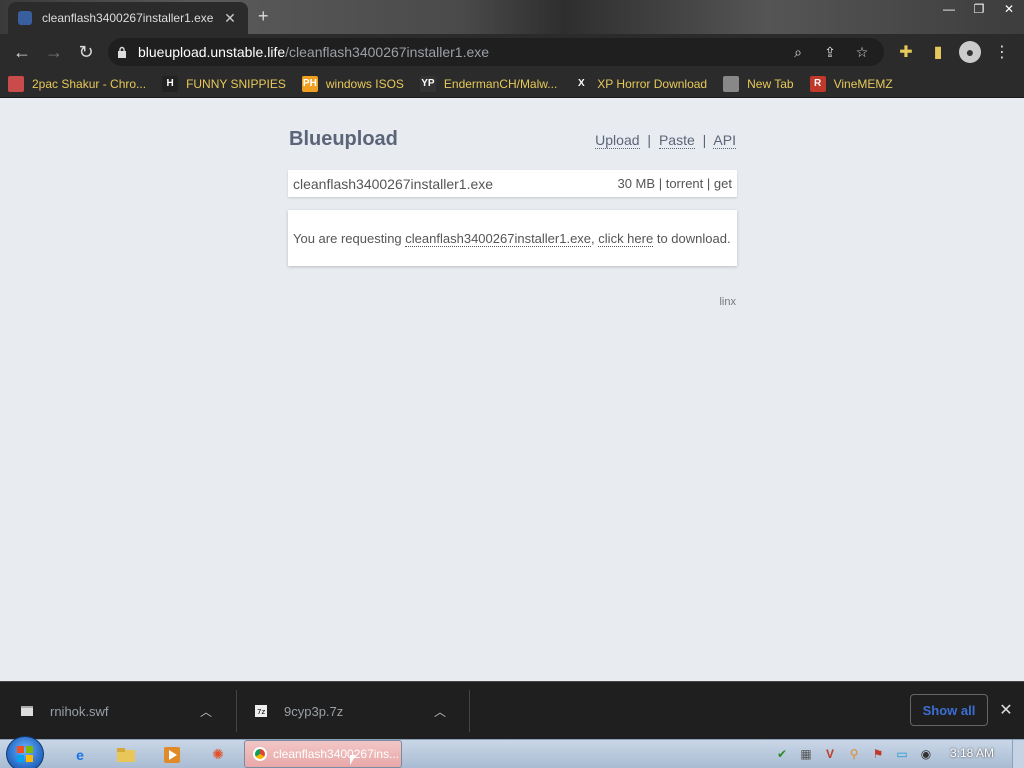 The width and height of the screenshot is (1024, 768). Describe the element at coordinates (80, 754) in the screenshot. I see `internet-explorer-icon: e` at that location.